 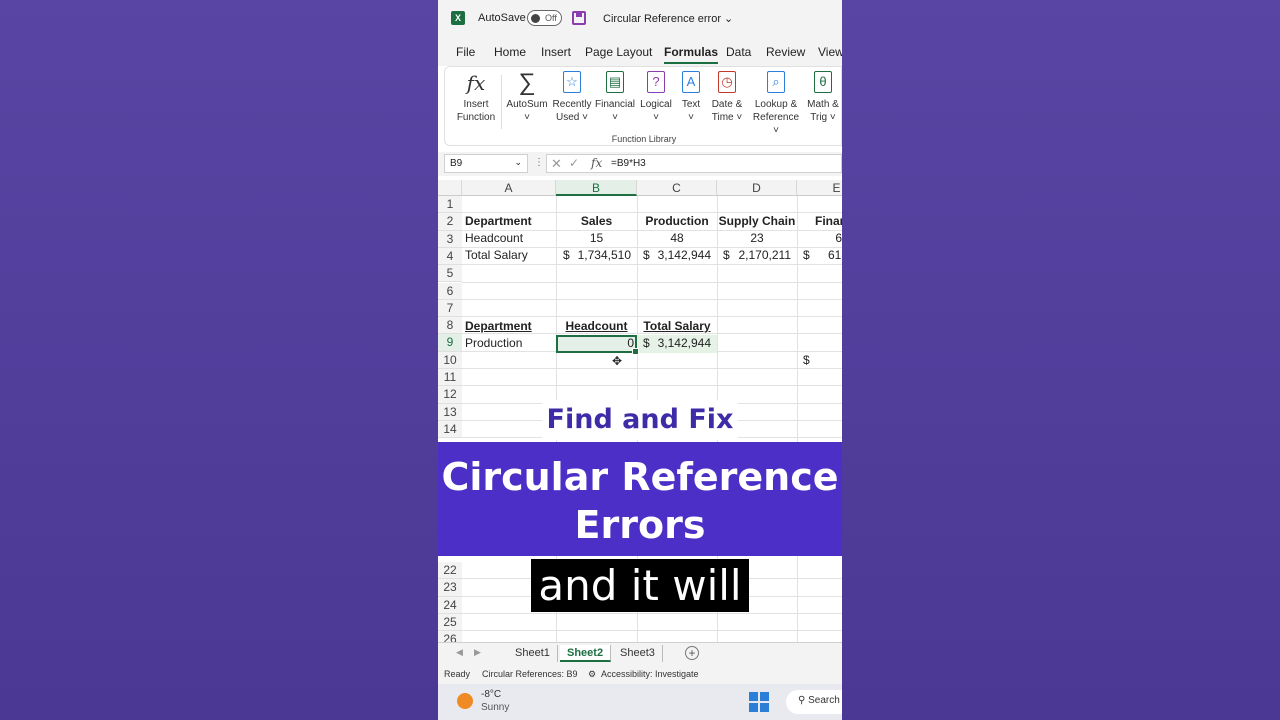 I want to click on row-header-5: 5, so click(x=450, y=274).